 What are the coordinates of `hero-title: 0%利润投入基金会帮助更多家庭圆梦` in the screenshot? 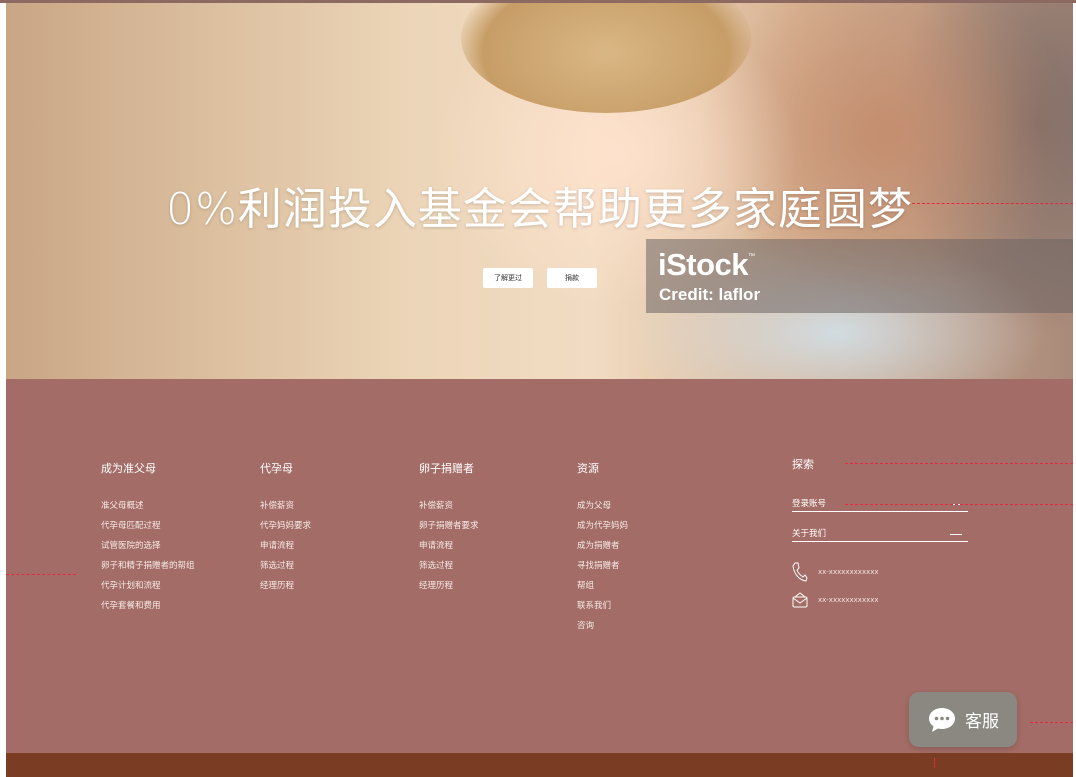 It's located at (539, 209).